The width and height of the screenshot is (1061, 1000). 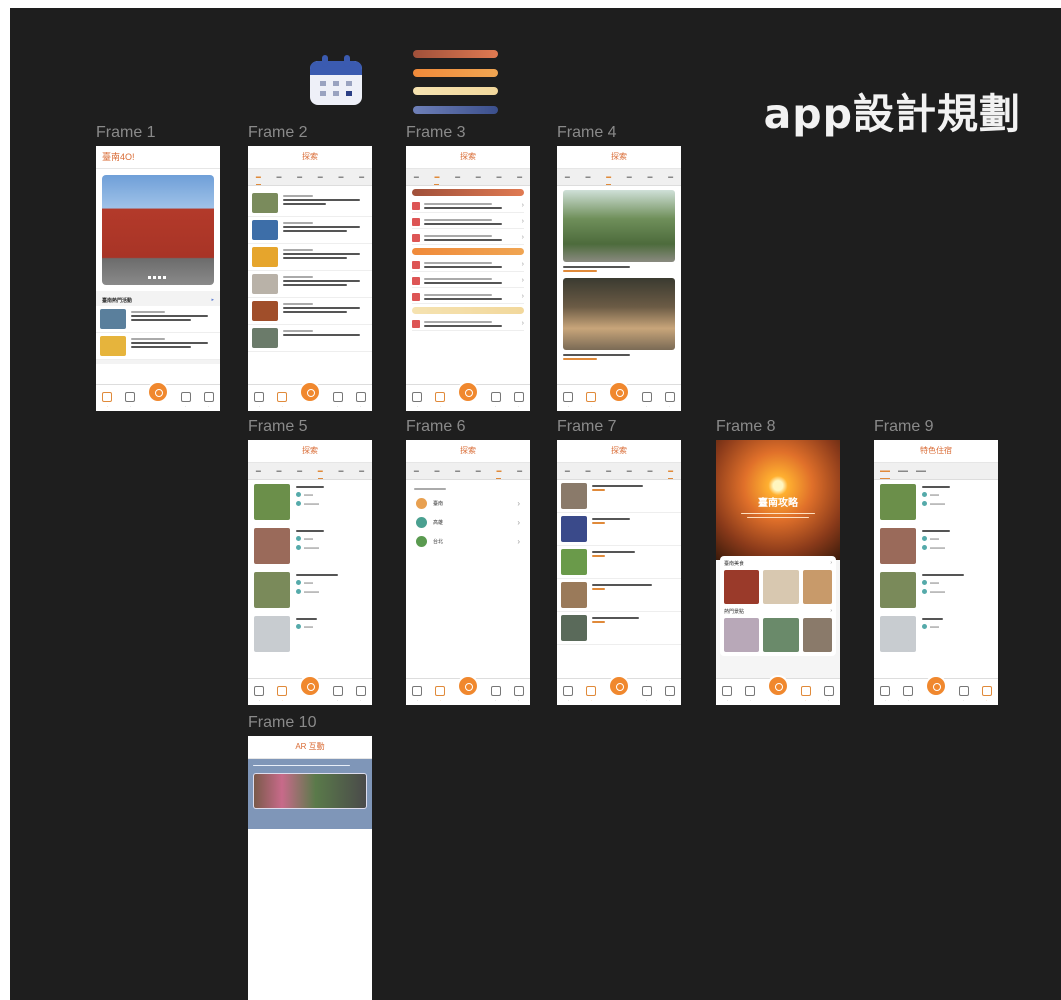 What do you see at coordinates (468, 503) in the screenshot?
I see `region-item: 臺南 ›` at bounding box center [468, 503].